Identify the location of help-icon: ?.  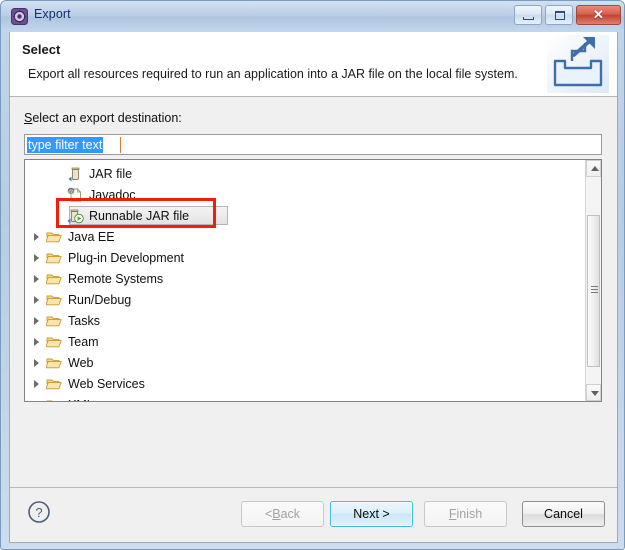
(39, 512).